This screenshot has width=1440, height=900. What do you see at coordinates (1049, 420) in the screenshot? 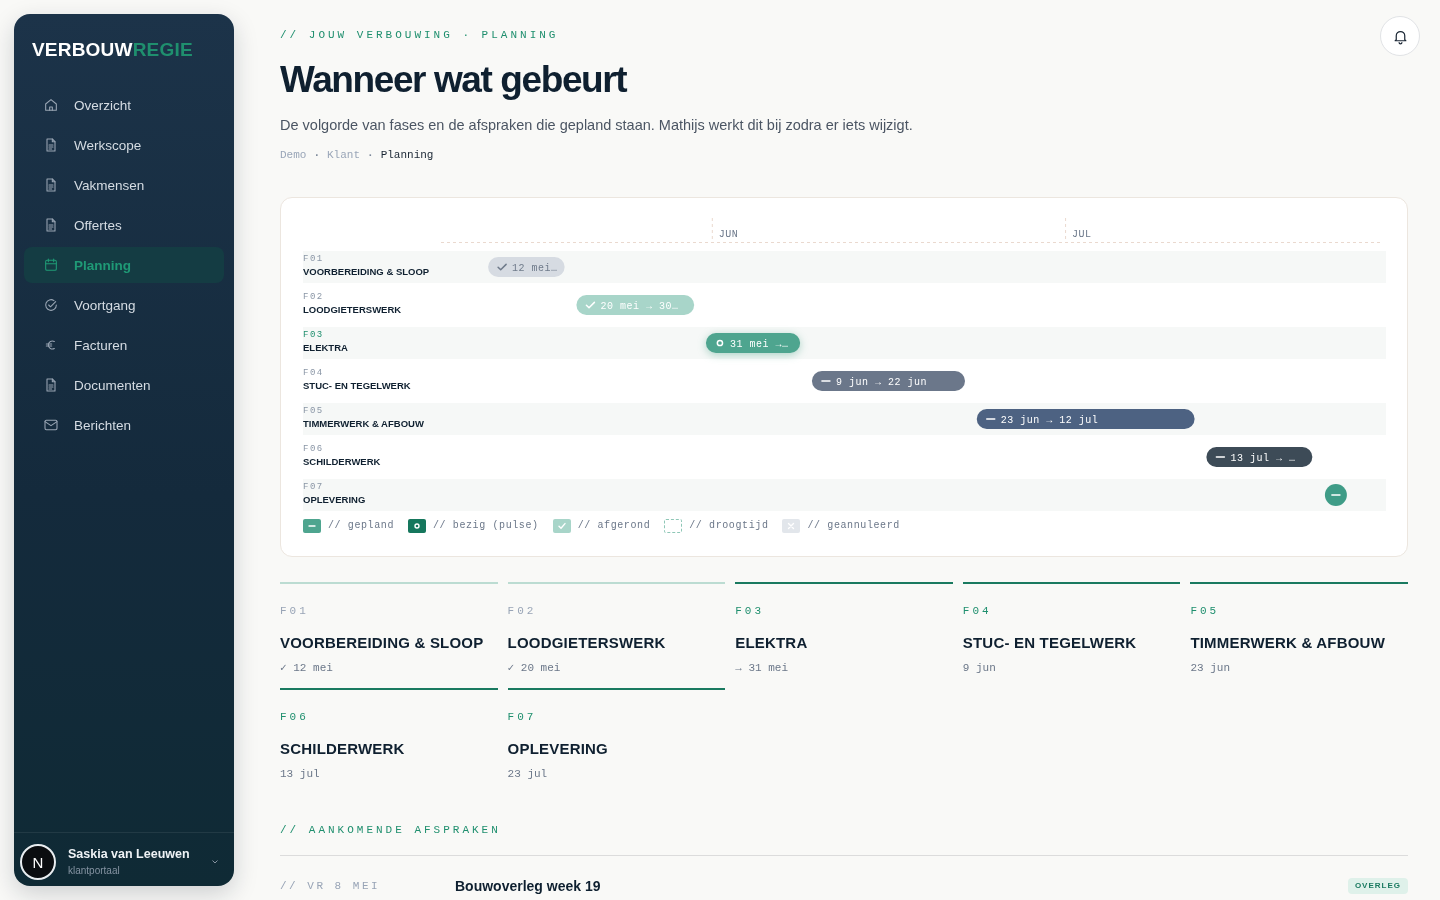
I see `bar-label: 23 jun → 12 jul` at bounding box center [1049, 420].